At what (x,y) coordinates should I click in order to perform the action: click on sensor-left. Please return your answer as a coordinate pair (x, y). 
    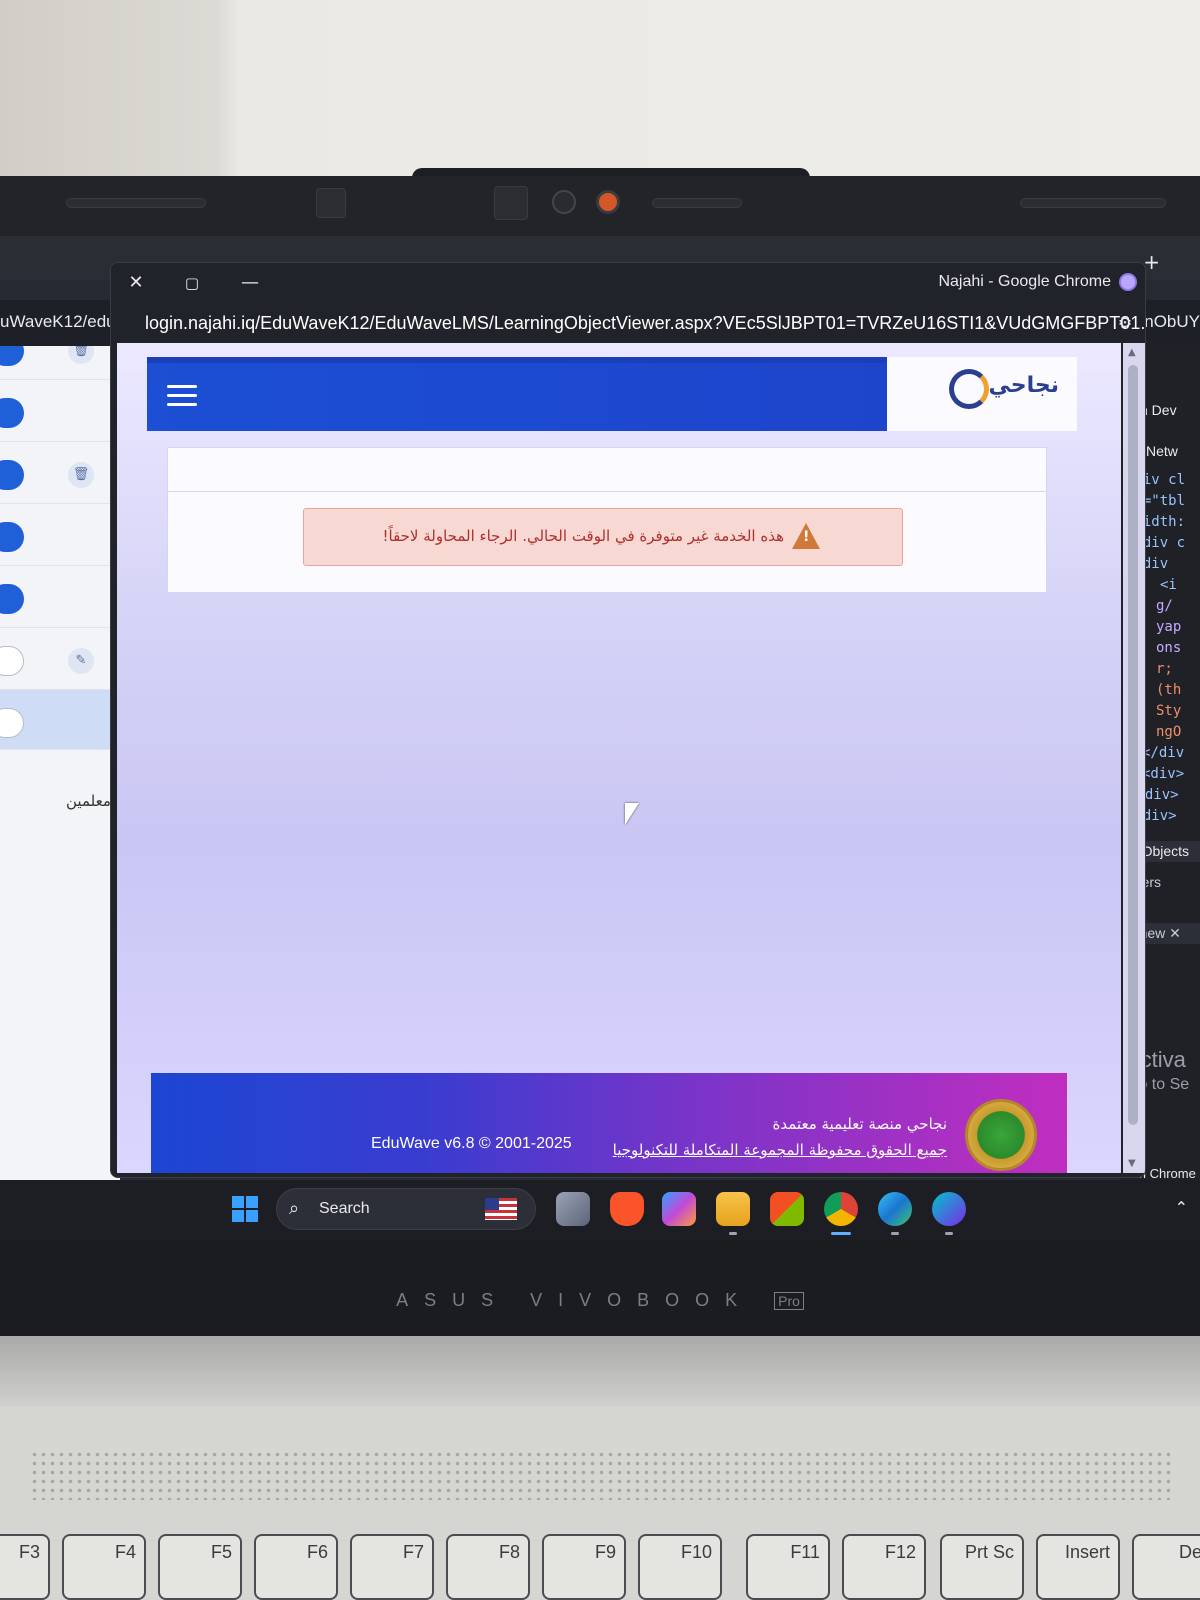
    Looking at the image, I should click on (331, 203).